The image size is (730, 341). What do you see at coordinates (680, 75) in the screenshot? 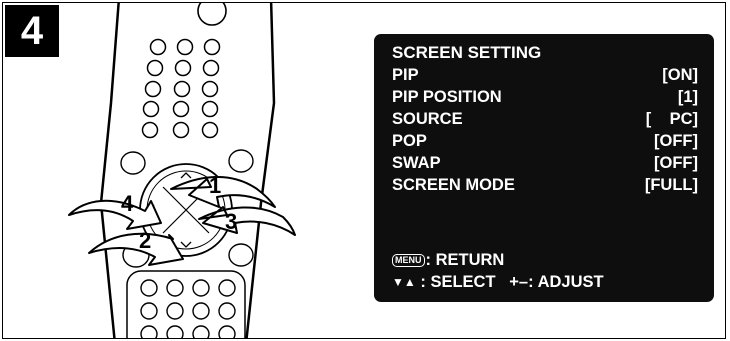
I see `osd-row-value: [ON]` at bounding box center [680, 75].